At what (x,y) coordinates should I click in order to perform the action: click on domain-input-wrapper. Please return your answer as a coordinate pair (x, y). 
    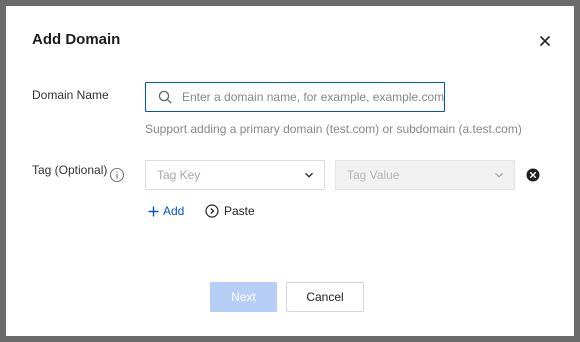
    Looking at the image, I should click on (295, 97).